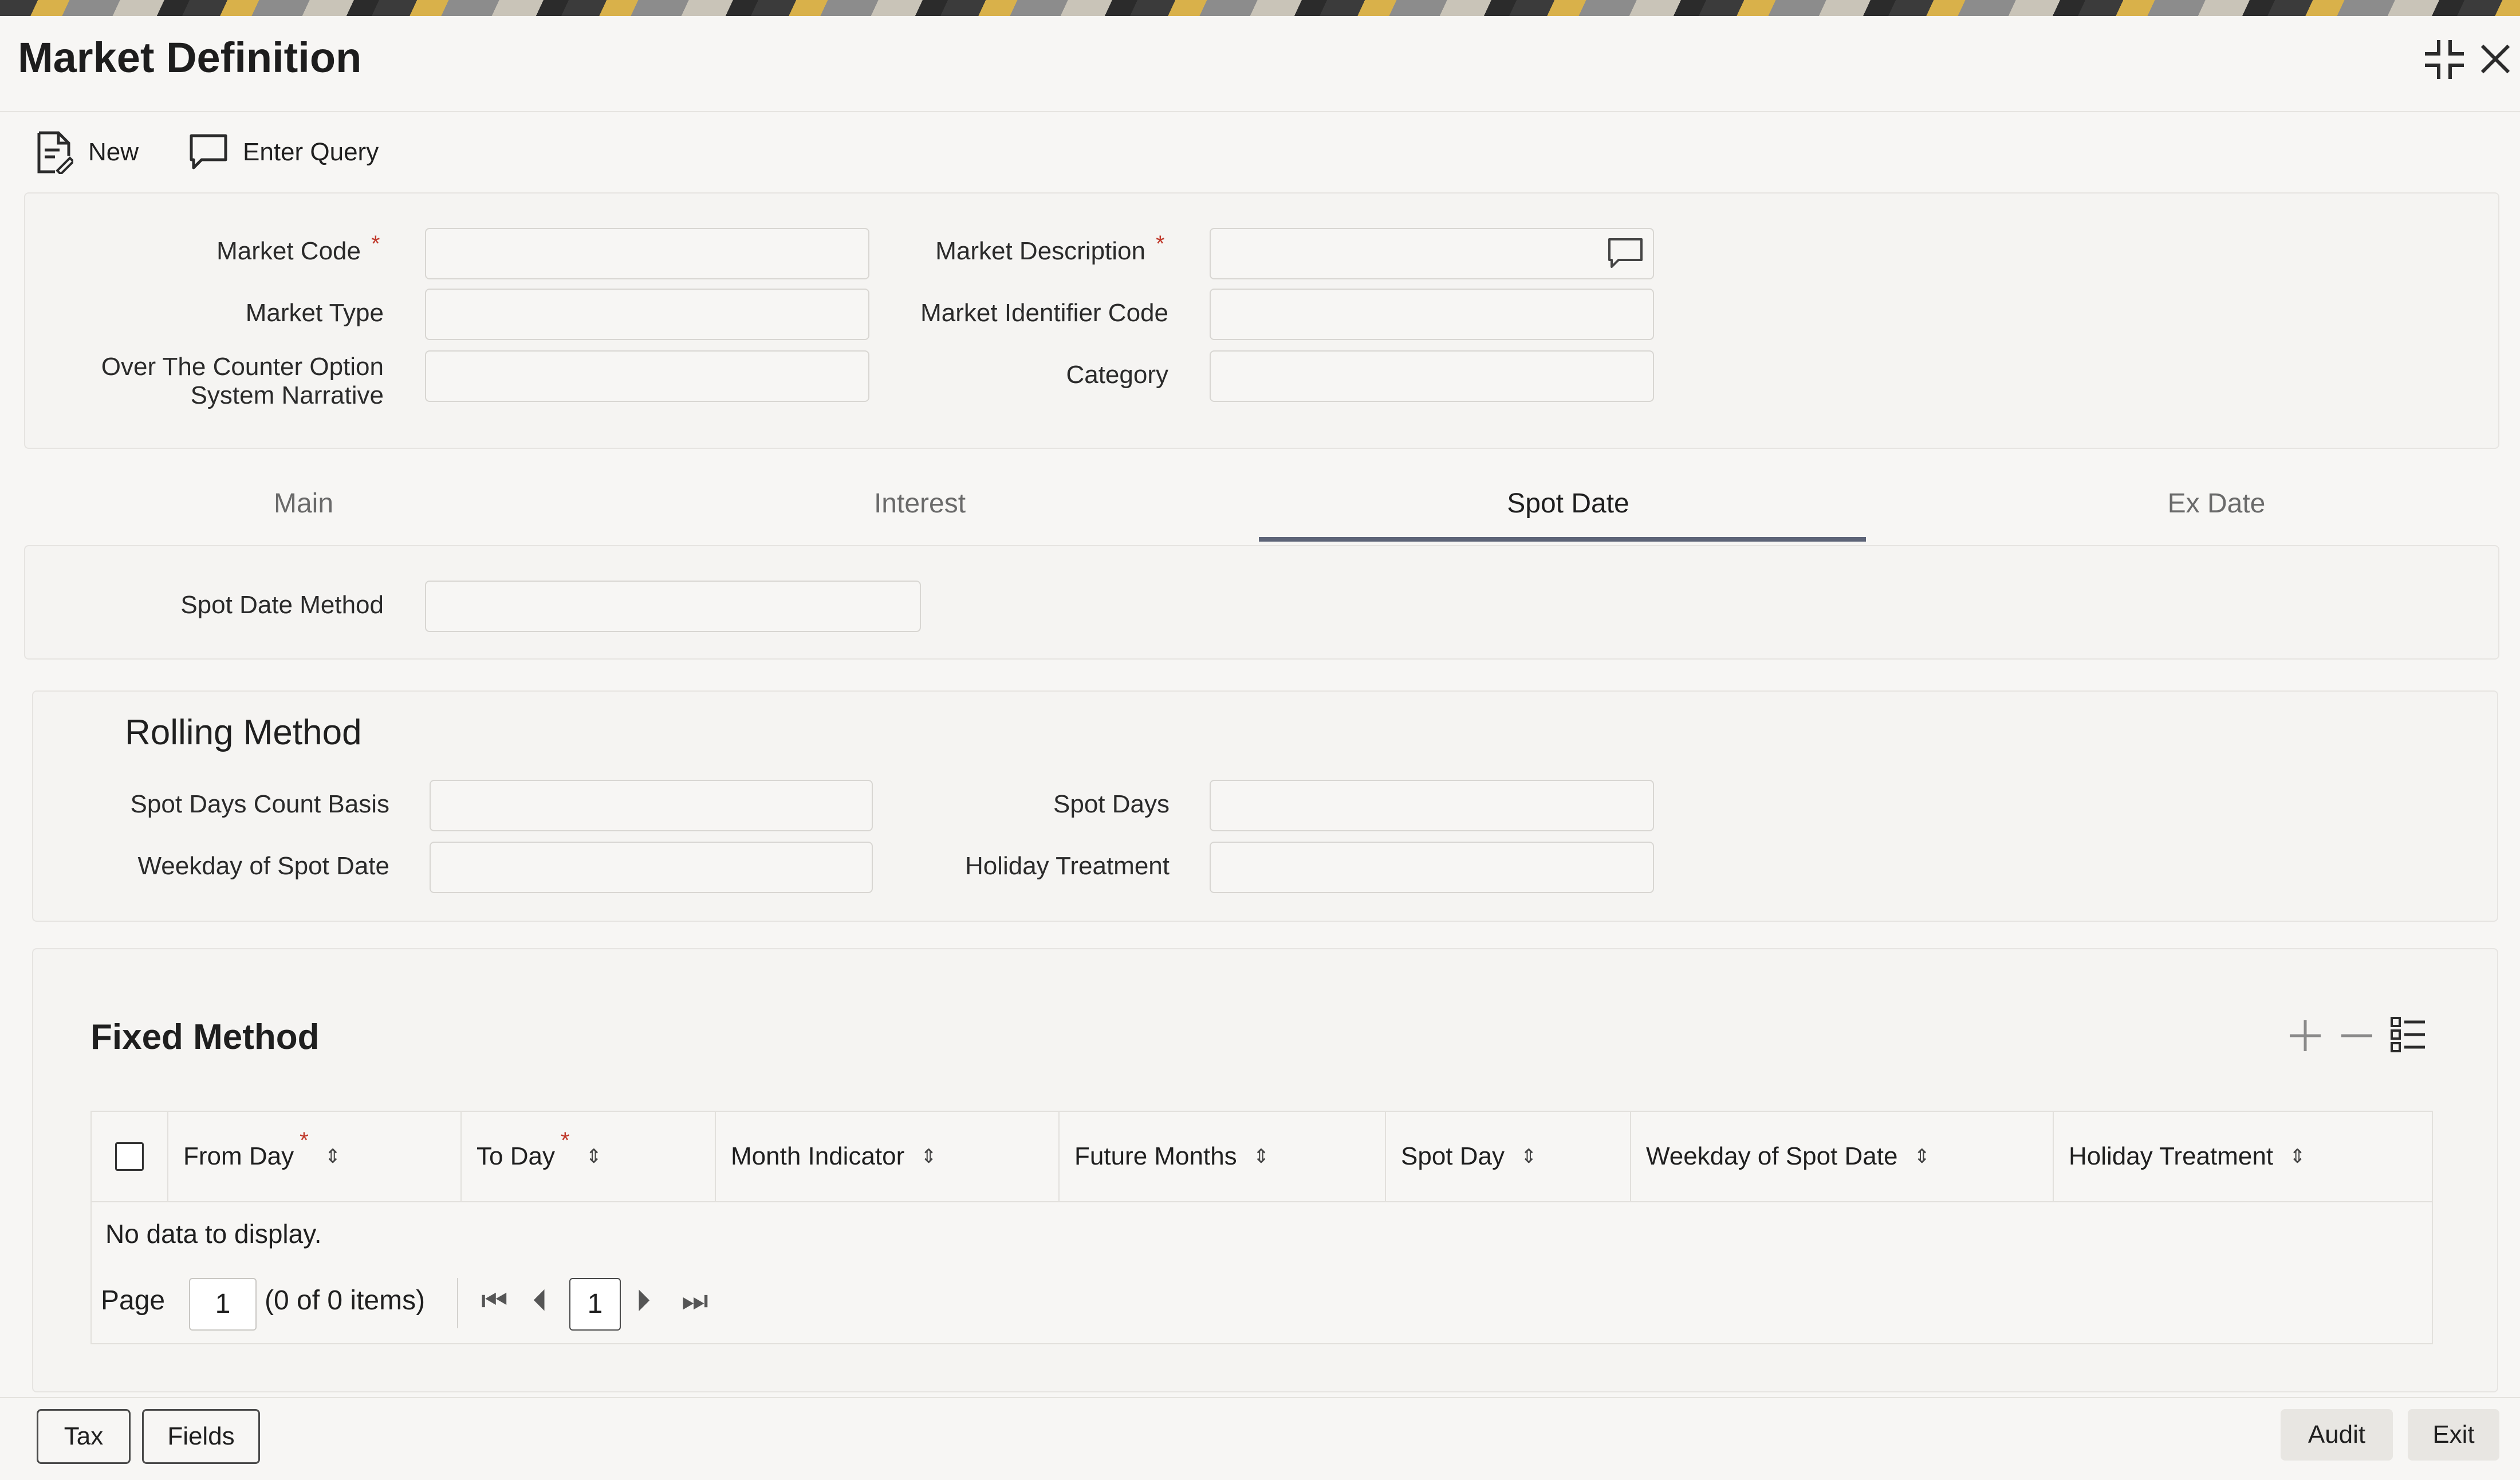  I want to click on close-icon, so click(2496, 59).